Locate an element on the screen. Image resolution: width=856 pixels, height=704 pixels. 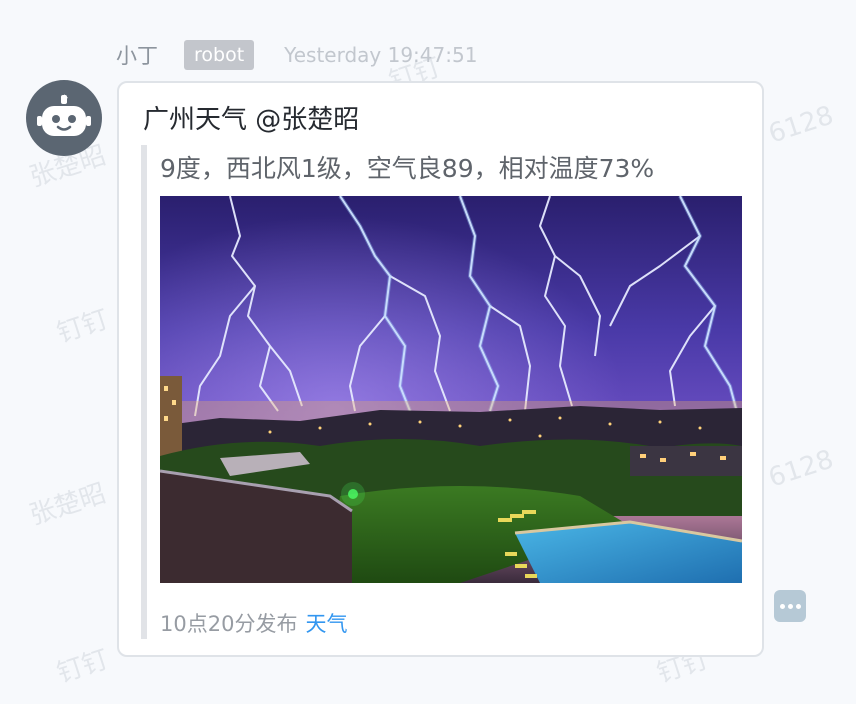
quote-bar is located at coordinates (144, 392).